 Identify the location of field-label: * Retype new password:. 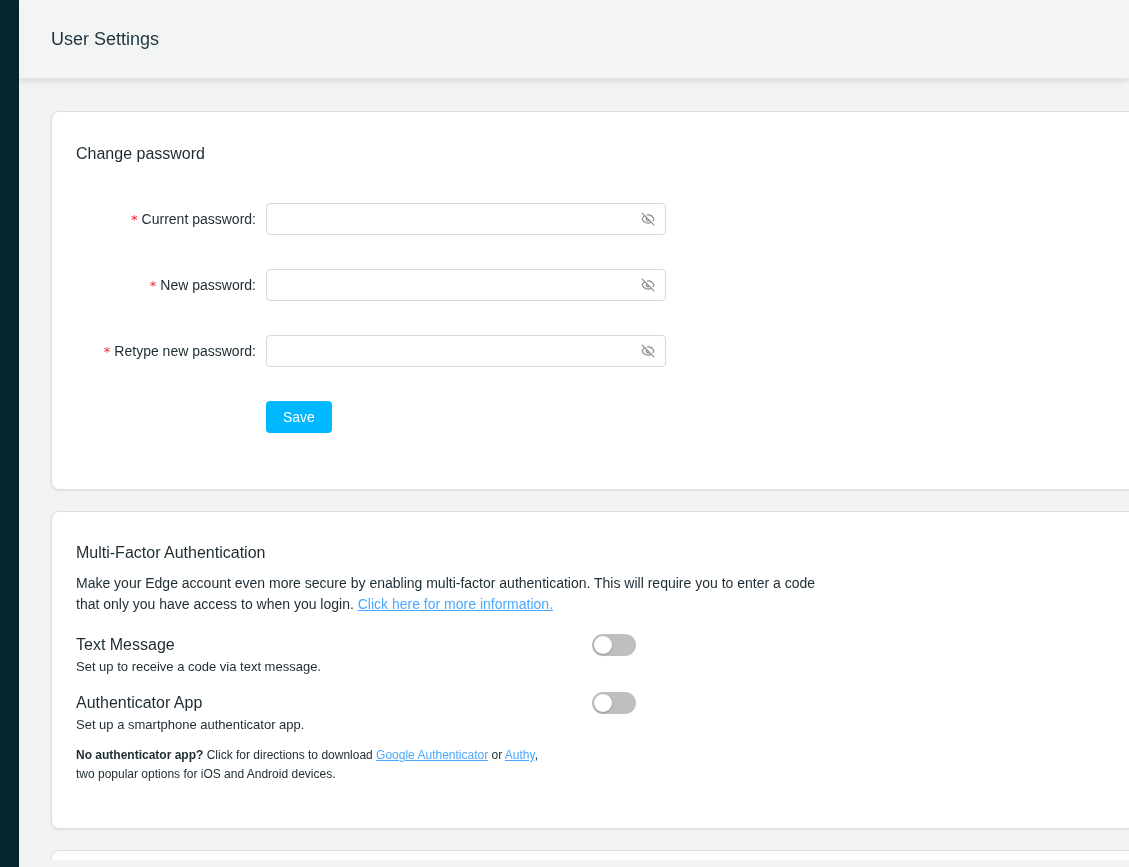
(179, 351).